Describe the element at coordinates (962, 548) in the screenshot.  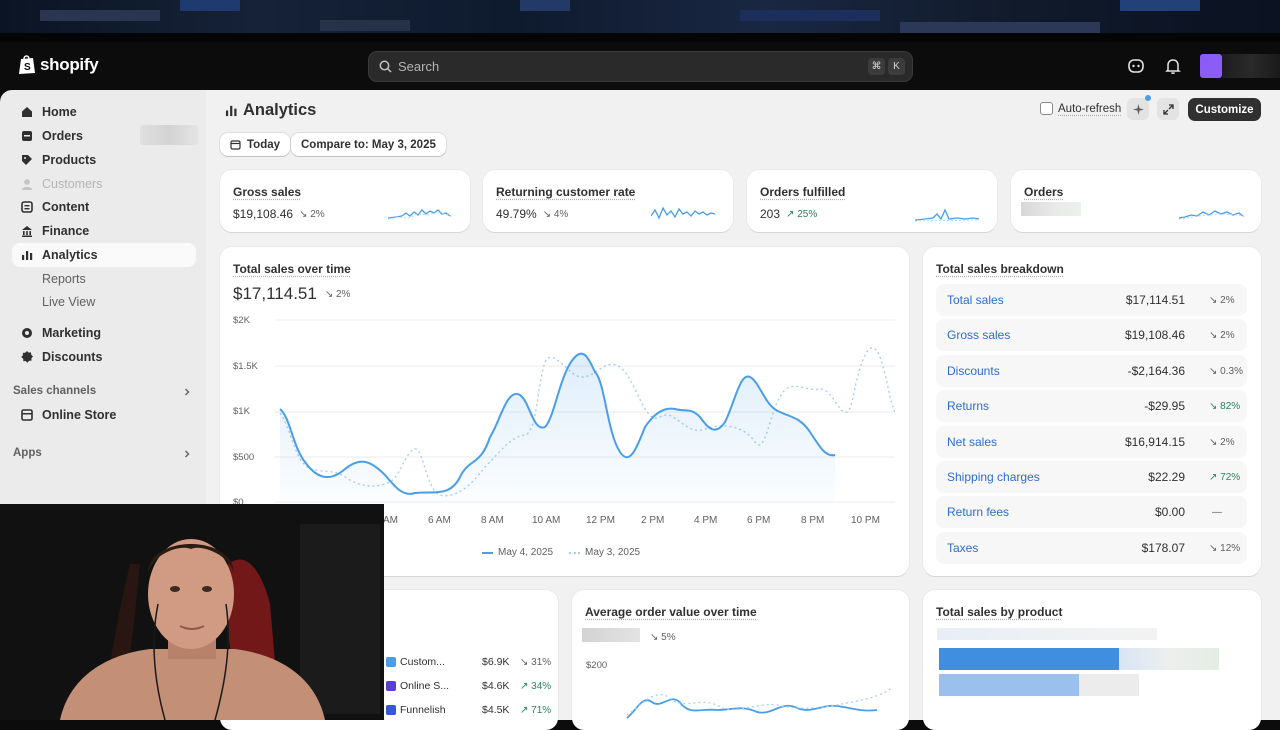
I see `breakdown-label: Taxes` at that location.